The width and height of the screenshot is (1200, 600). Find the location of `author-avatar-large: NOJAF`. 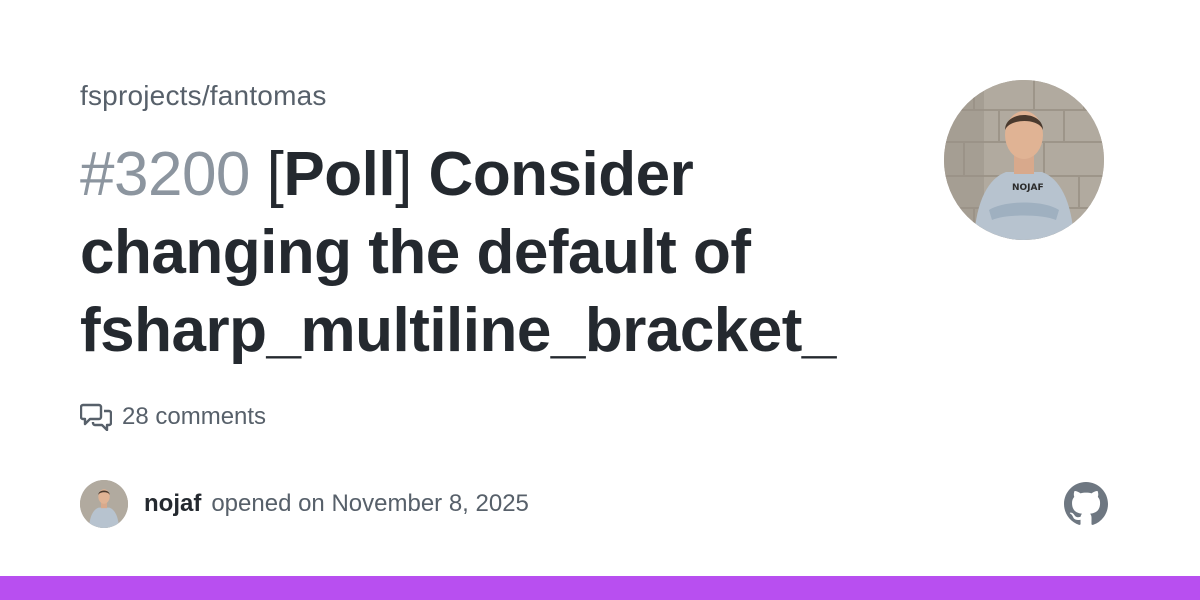

author-avatar-large: NOJAF is located at coordinates (1024, 160).